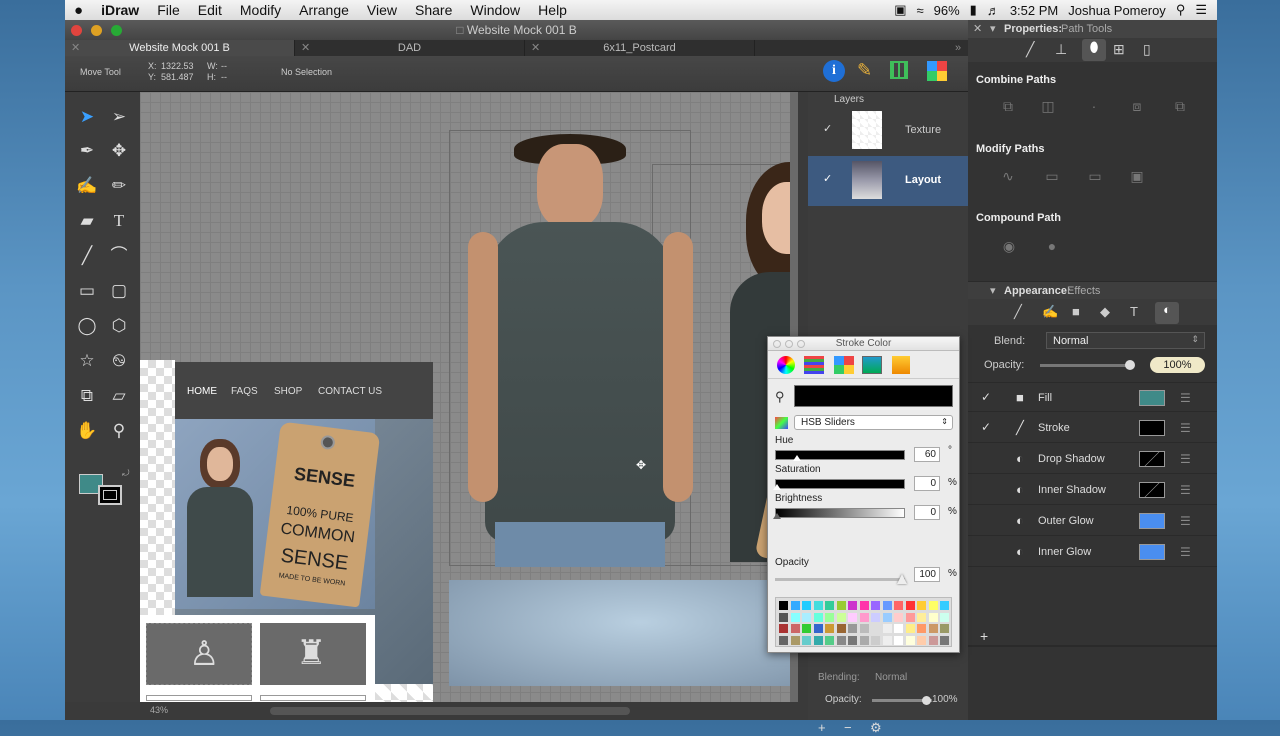  I want to click on layer-row-layout: ✓ Layout, so click(888, 181).